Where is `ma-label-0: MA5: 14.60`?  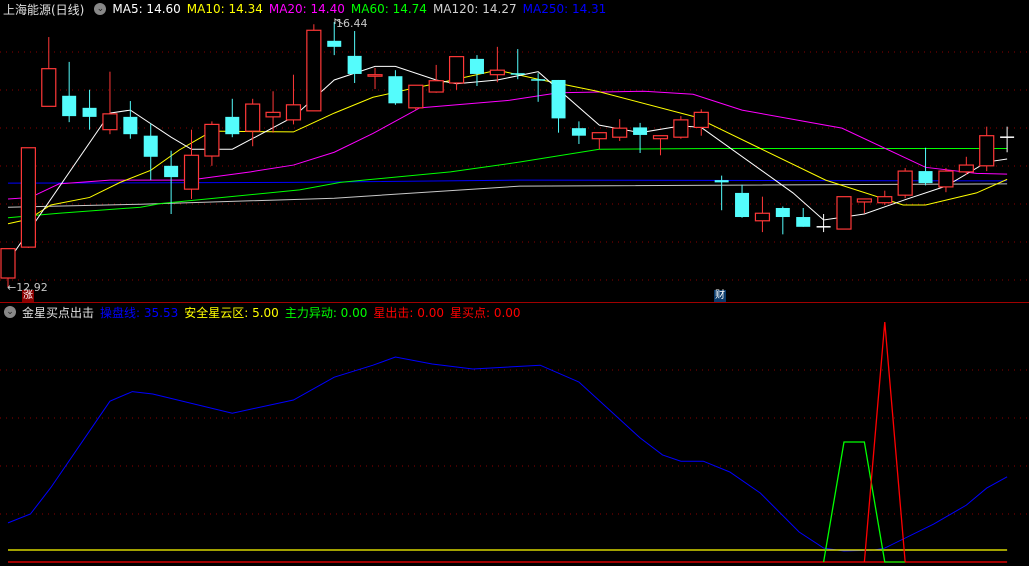
ma-label-0: MA5: 14.60 is located at coordinates (146, 9).